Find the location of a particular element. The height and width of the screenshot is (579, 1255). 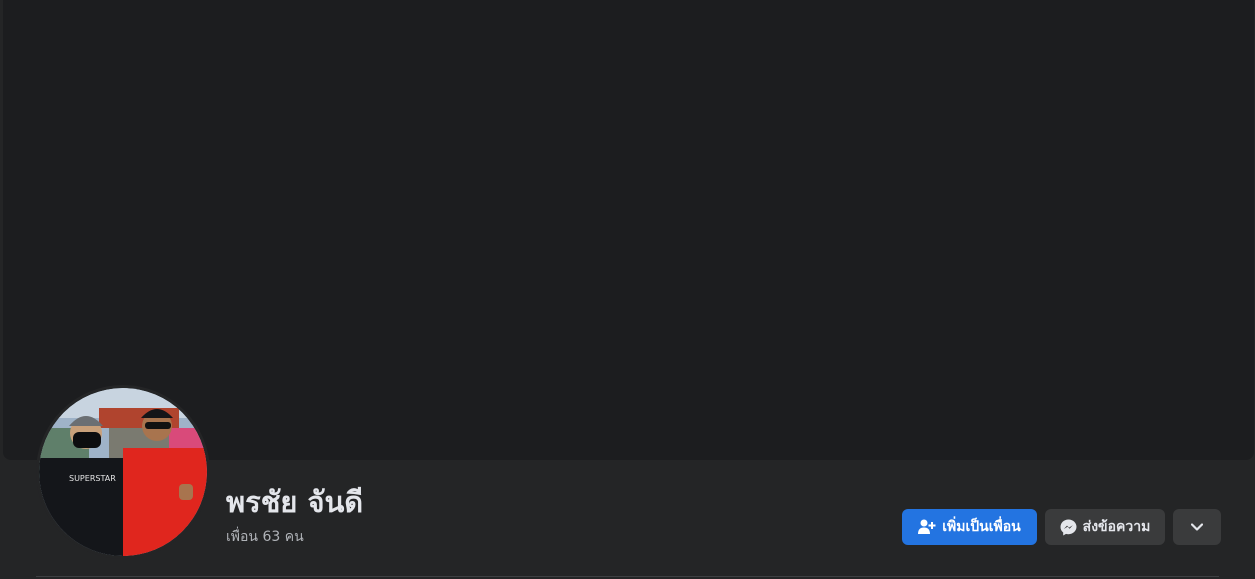

profile-picture: SUPERSTAR is located at coordinates (123, 472).